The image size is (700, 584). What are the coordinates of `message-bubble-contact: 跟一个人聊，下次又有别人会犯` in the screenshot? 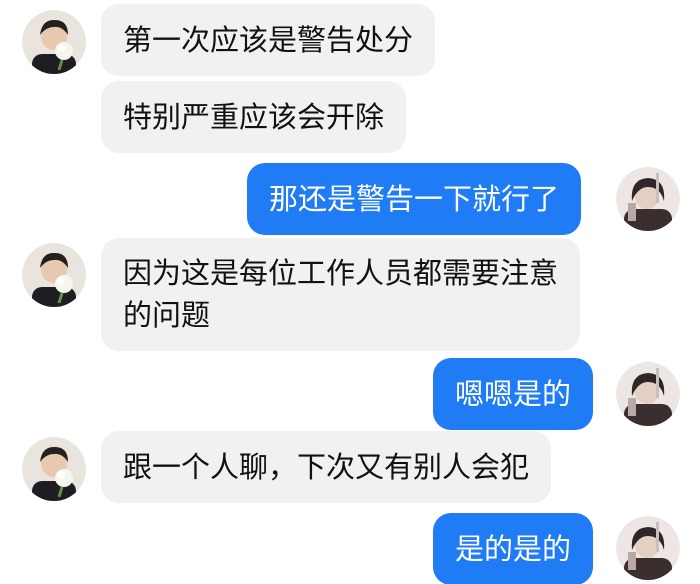 It's located at (326, 467).